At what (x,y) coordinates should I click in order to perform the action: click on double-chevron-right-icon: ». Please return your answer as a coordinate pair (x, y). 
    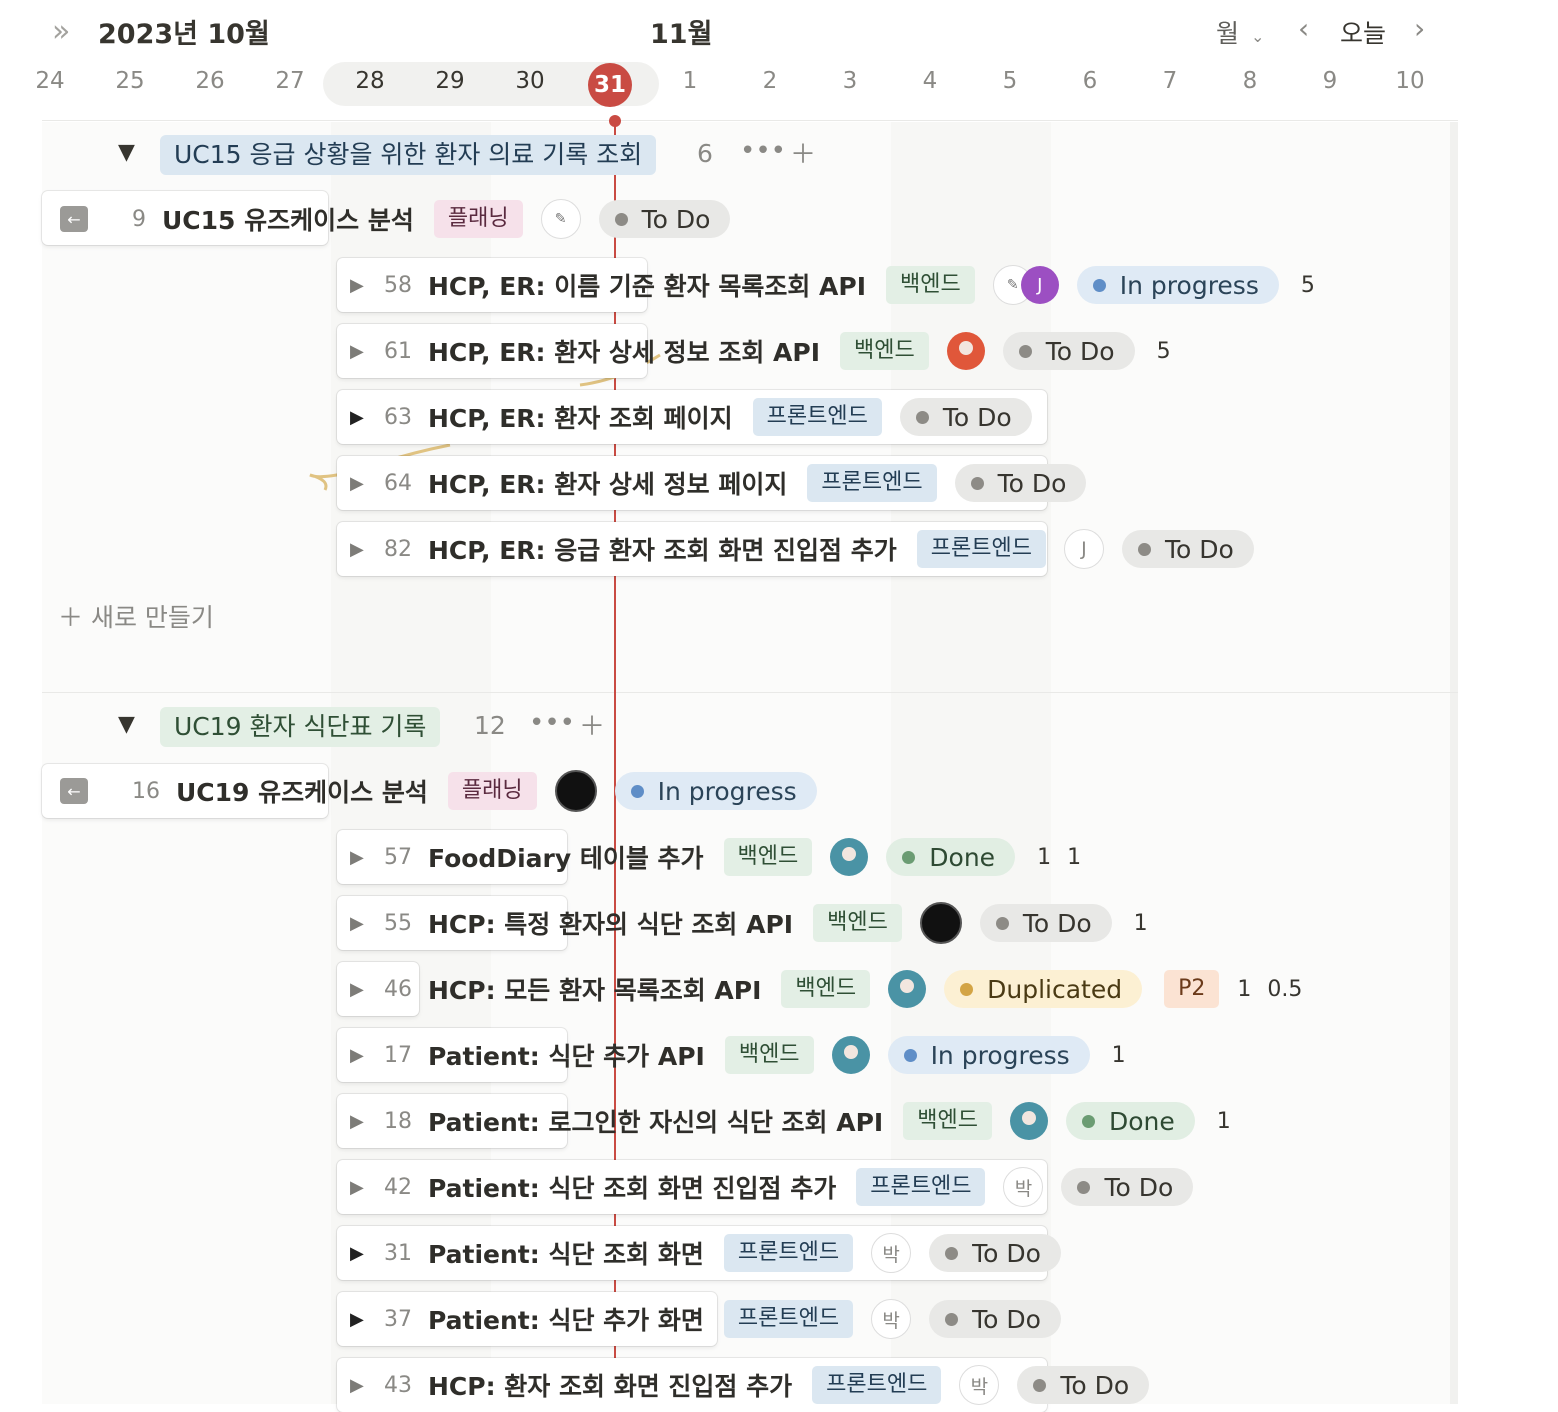
    Looking at the image, I should click on (61, 31).